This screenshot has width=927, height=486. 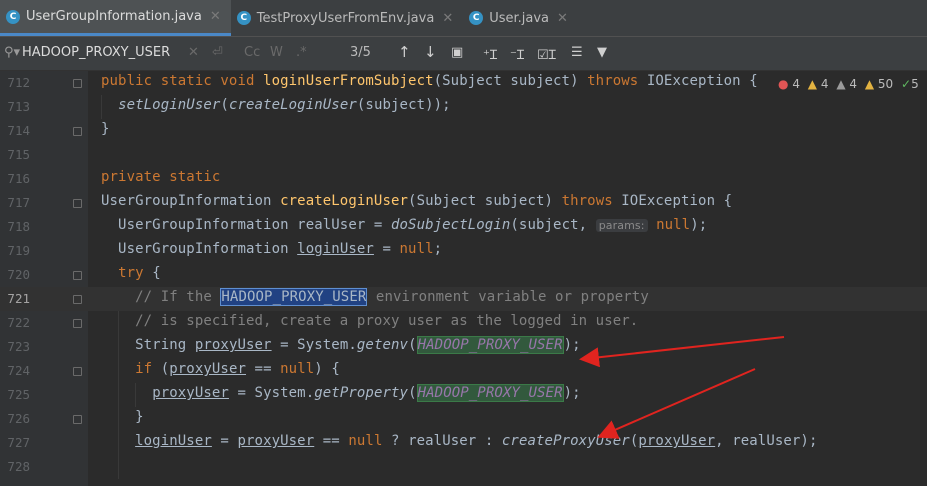 I want to click on search-icon: ⚲▾, so click(x=12, y=52).